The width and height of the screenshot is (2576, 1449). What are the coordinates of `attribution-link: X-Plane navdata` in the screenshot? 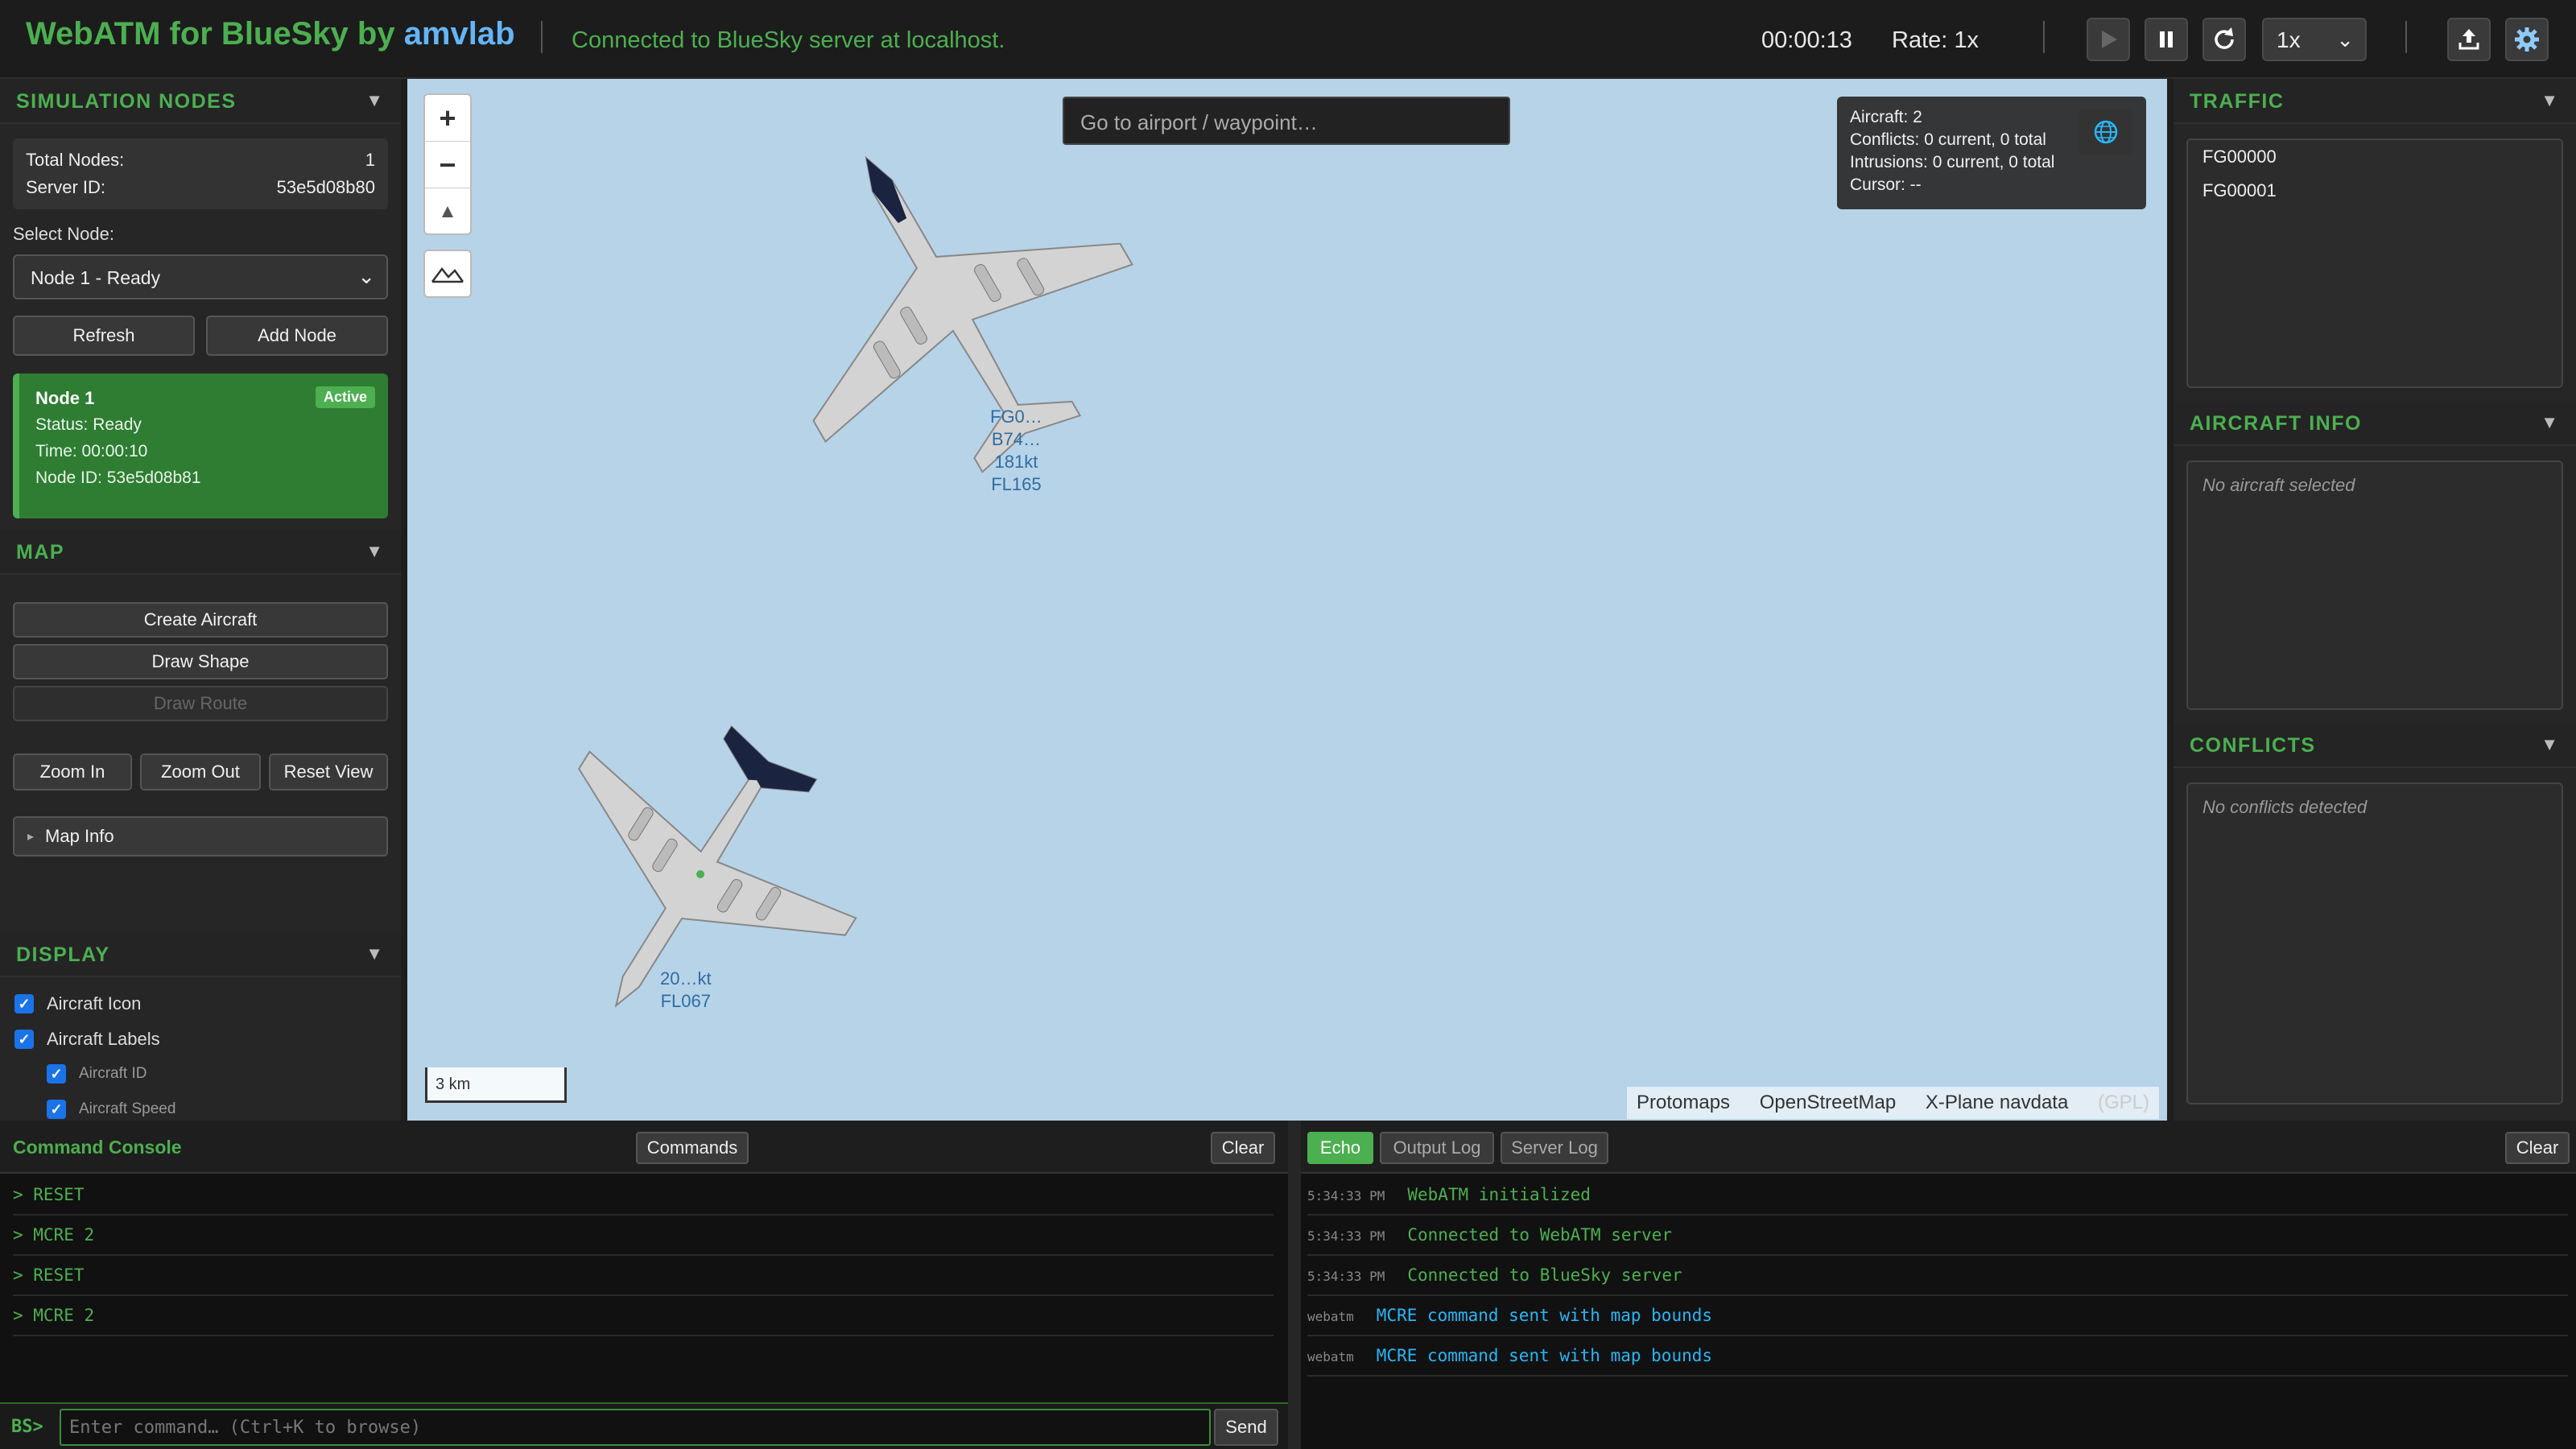 It's located at (1997, 1102).